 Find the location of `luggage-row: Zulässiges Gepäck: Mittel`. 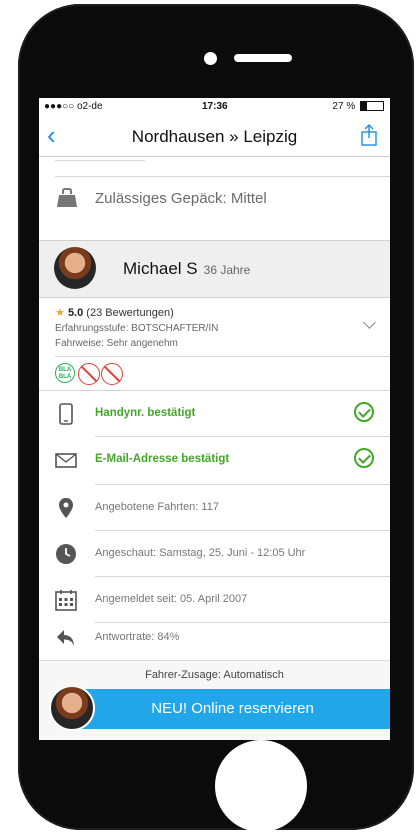

luggage-row: Zulässiges Gepäck: Mittel is located at coordinates (214, 200).